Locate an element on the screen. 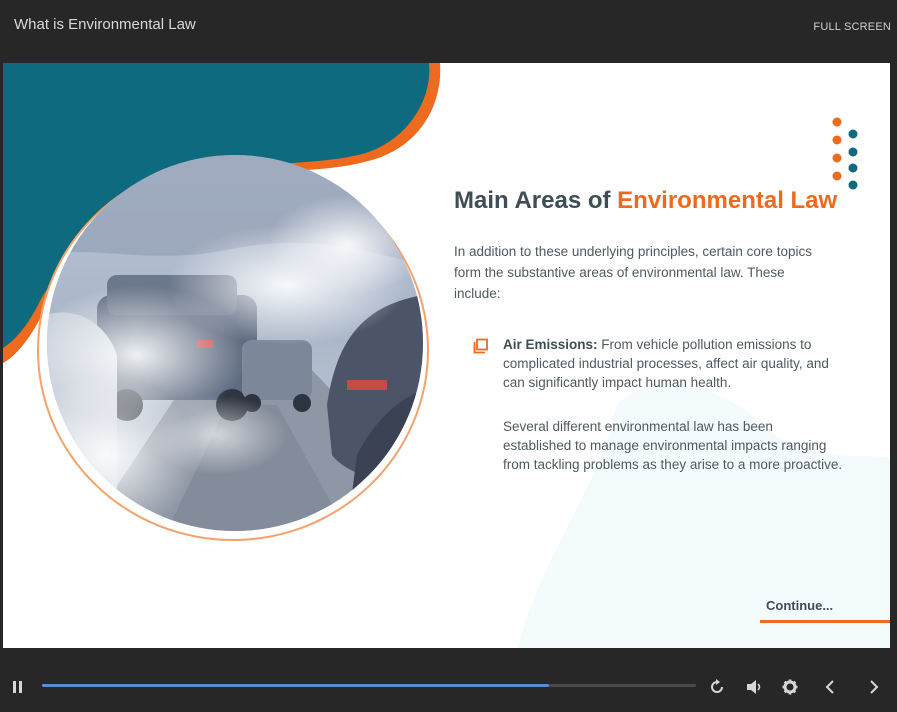  player-top-bar: What is Environmental Law FULL SCREEN is located at coordinates (448, 31).